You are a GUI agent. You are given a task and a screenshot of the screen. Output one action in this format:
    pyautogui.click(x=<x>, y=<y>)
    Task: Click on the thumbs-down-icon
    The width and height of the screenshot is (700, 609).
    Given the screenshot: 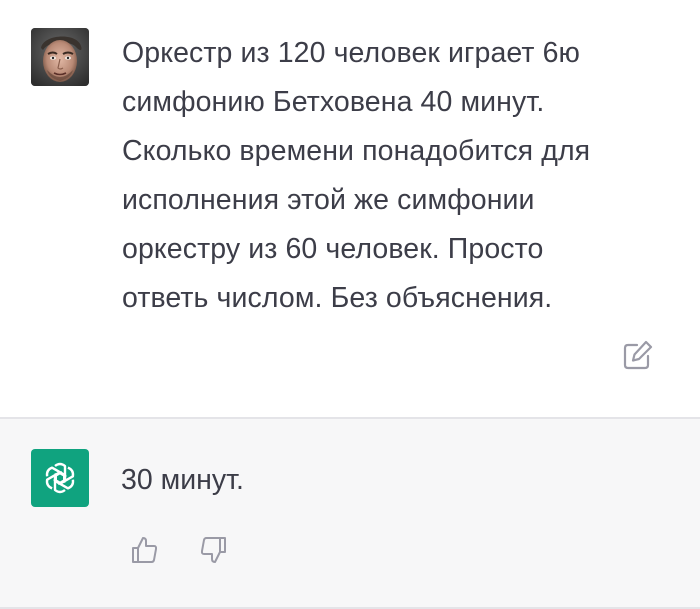 What is the action you would take?
    pyautogui.click(x=214, y=550)
    